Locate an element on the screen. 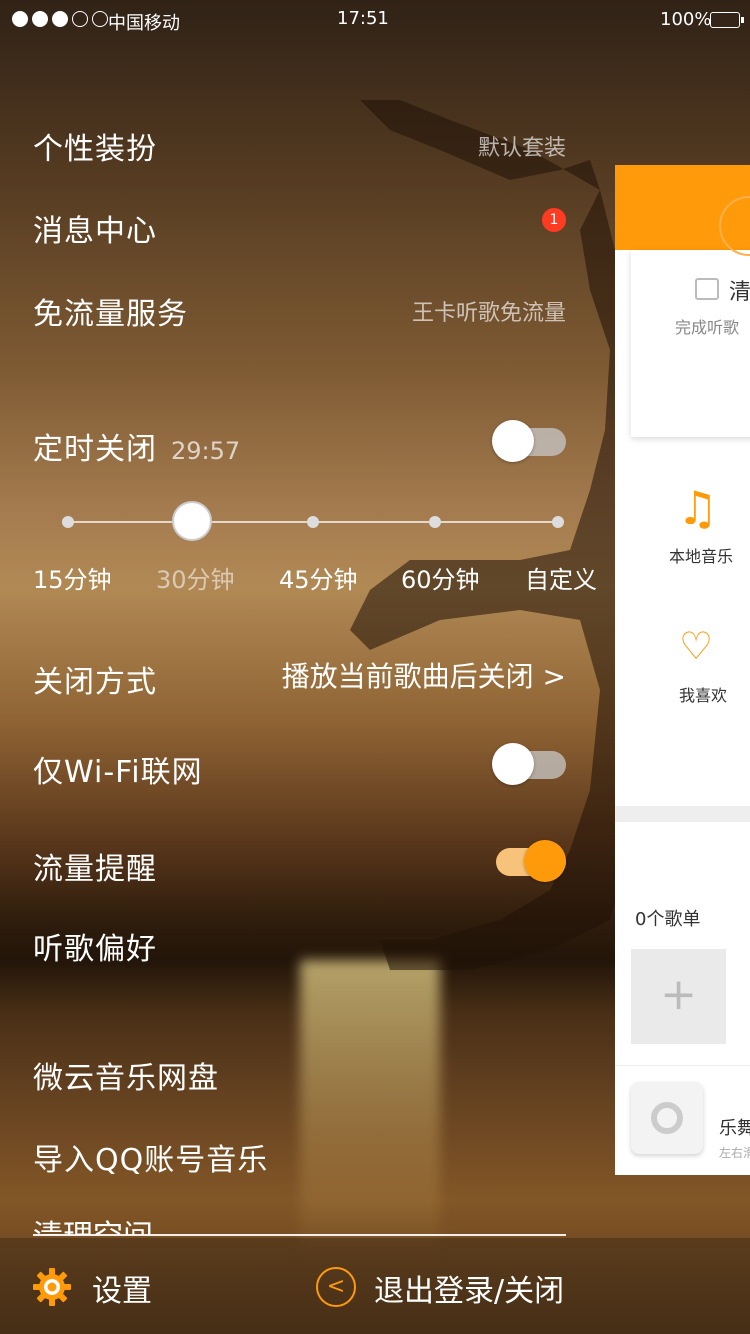 The image size is (750, 1334). song-subtitle: 左右滑 is located at coordinates (734, 1153).